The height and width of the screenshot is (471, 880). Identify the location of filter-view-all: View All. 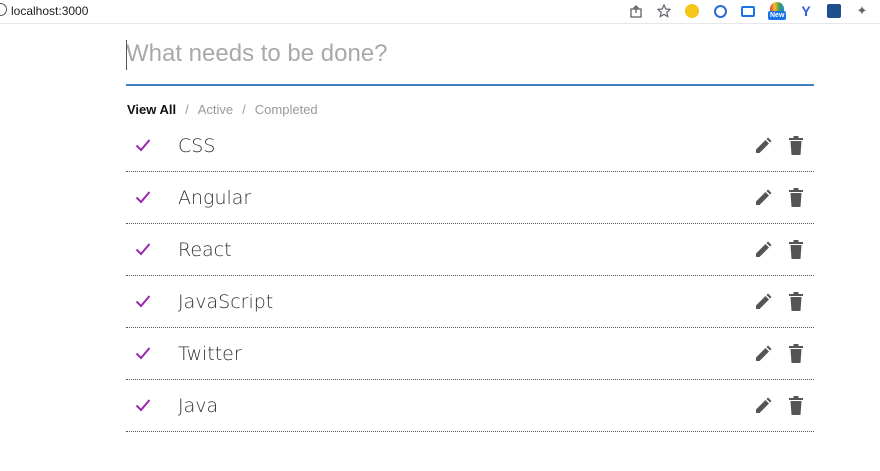
(151, 109).